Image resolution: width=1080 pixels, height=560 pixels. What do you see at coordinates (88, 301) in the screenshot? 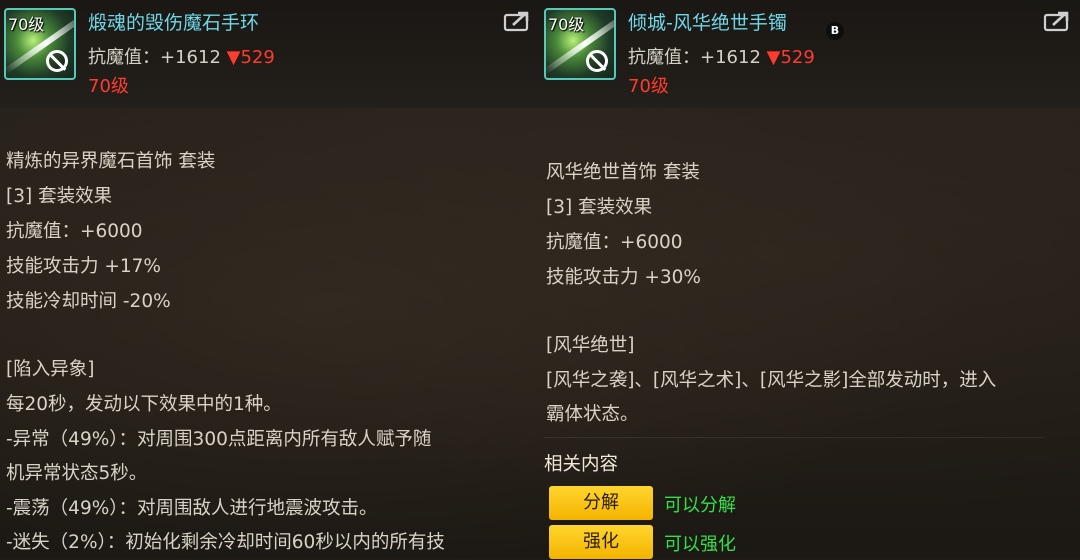
I see `effect-line: 技能冷却时间 -20%` at bounding box center [88, 301].